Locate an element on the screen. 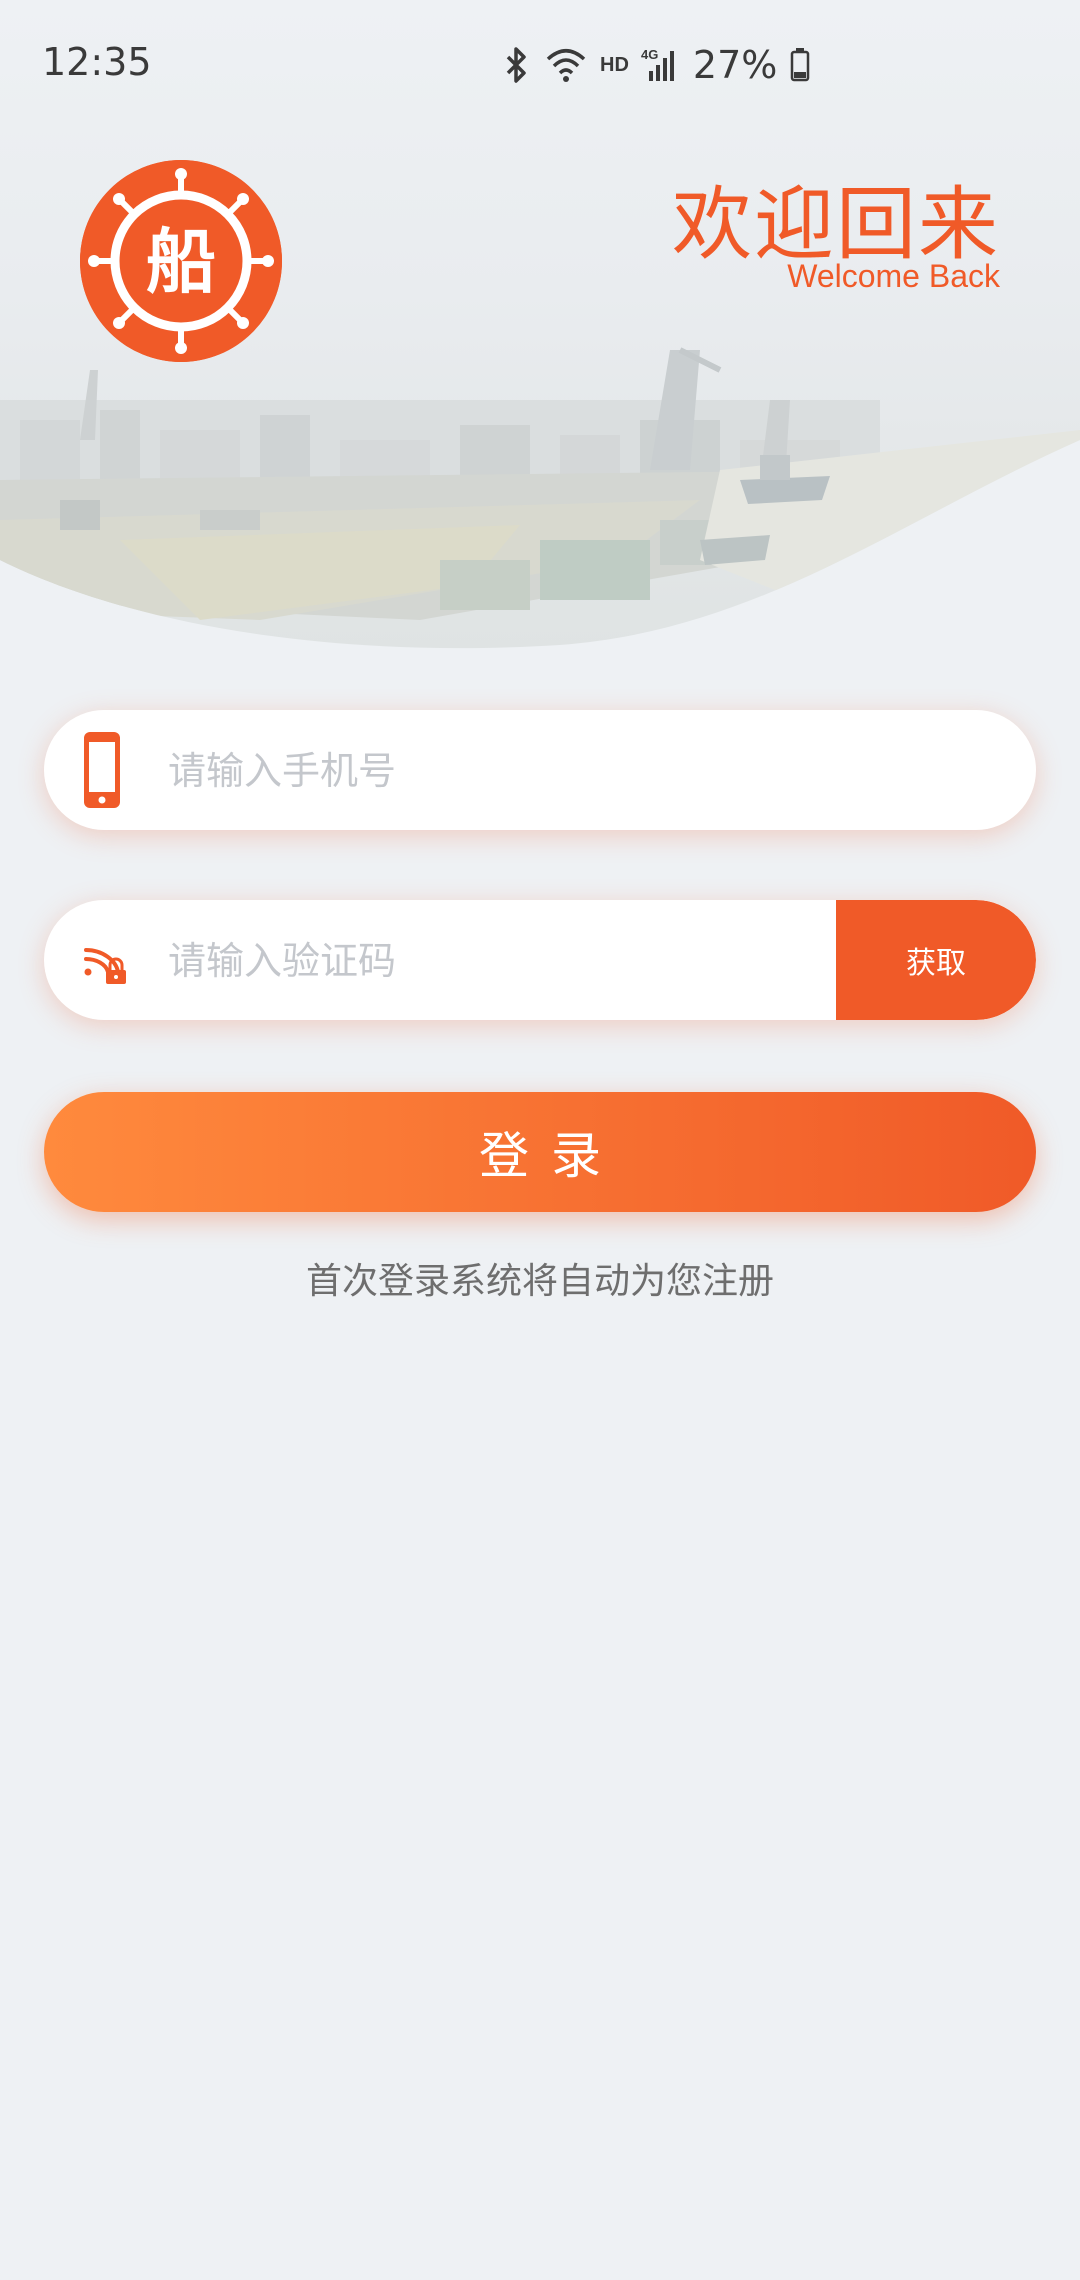 The image size is (1080, 2280). auto-register-hint: 首次登录系统将自动为您注册 is located at coordinates (539, 1281).